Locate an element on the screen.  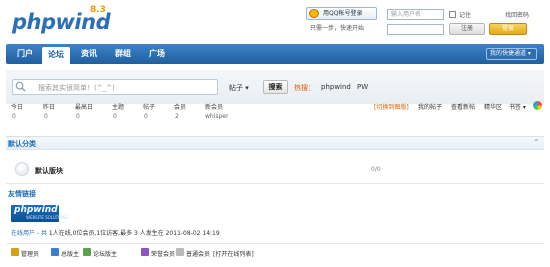
stat-label: 今日 is located at coordinates (17, 107).